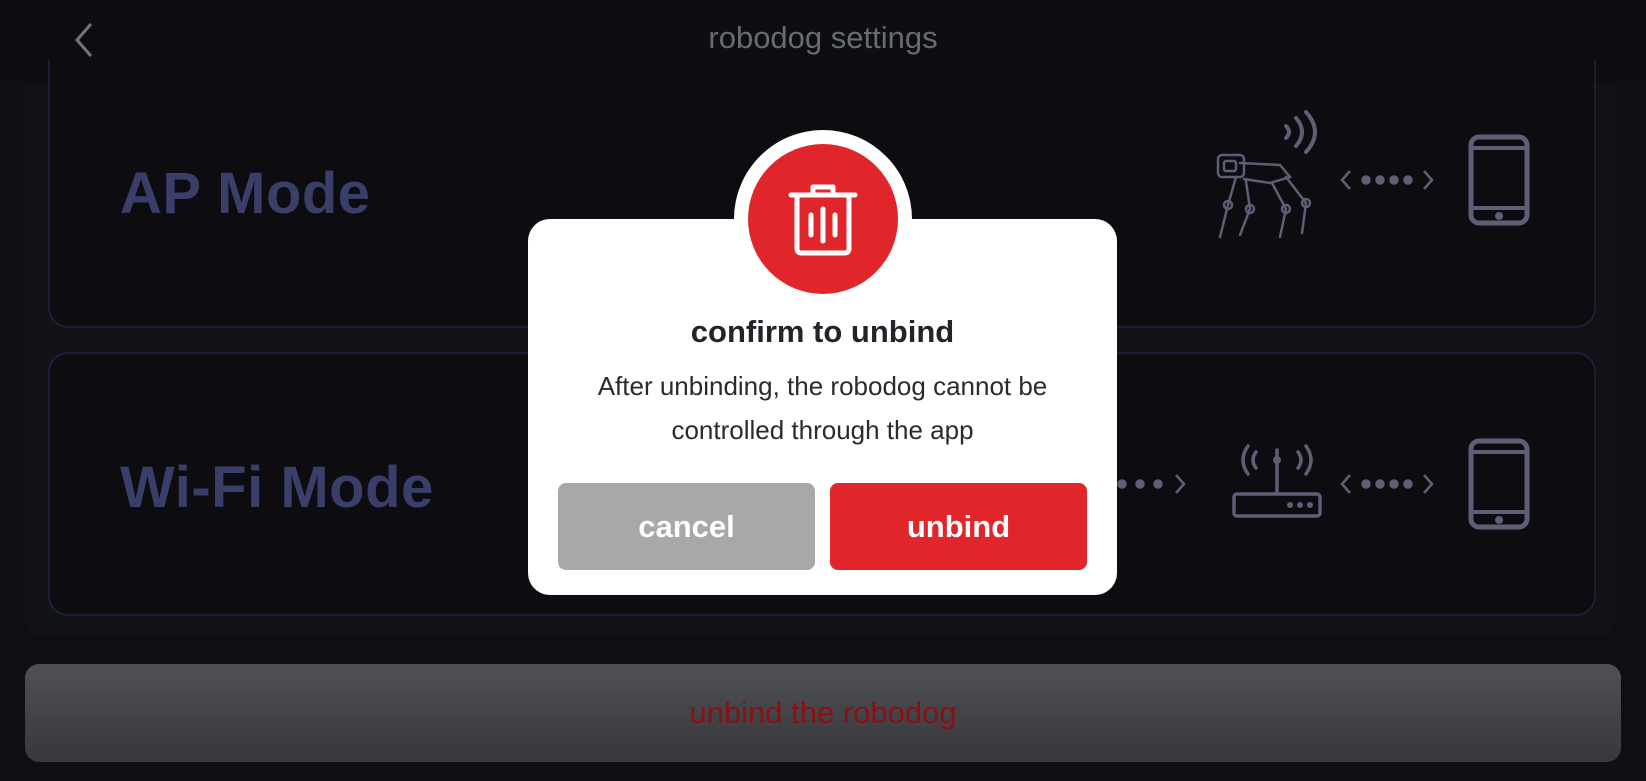  What do you see at coordinates (822, 331) in the screenshot?
I see `dialog-title: confirm to unbind` at bounding box center [822, 331].